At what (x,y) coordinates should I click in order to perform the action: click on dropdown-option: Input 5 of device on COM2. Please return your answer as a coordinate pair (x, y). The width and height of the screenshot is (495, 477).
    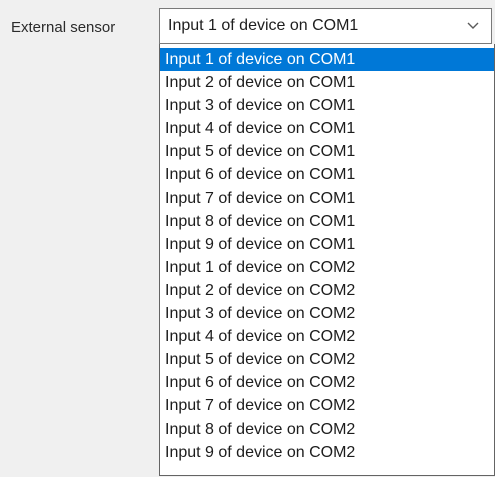
    Looking at the image, I should click on (327, 359).